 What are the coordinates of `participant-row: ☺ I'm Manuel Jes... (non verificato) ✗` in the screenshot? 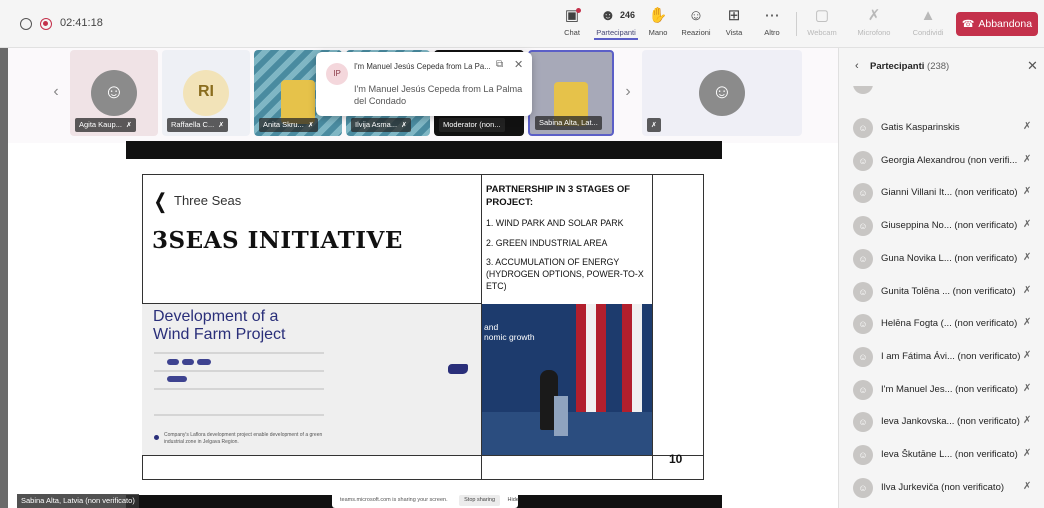 It's located at (941, 390).